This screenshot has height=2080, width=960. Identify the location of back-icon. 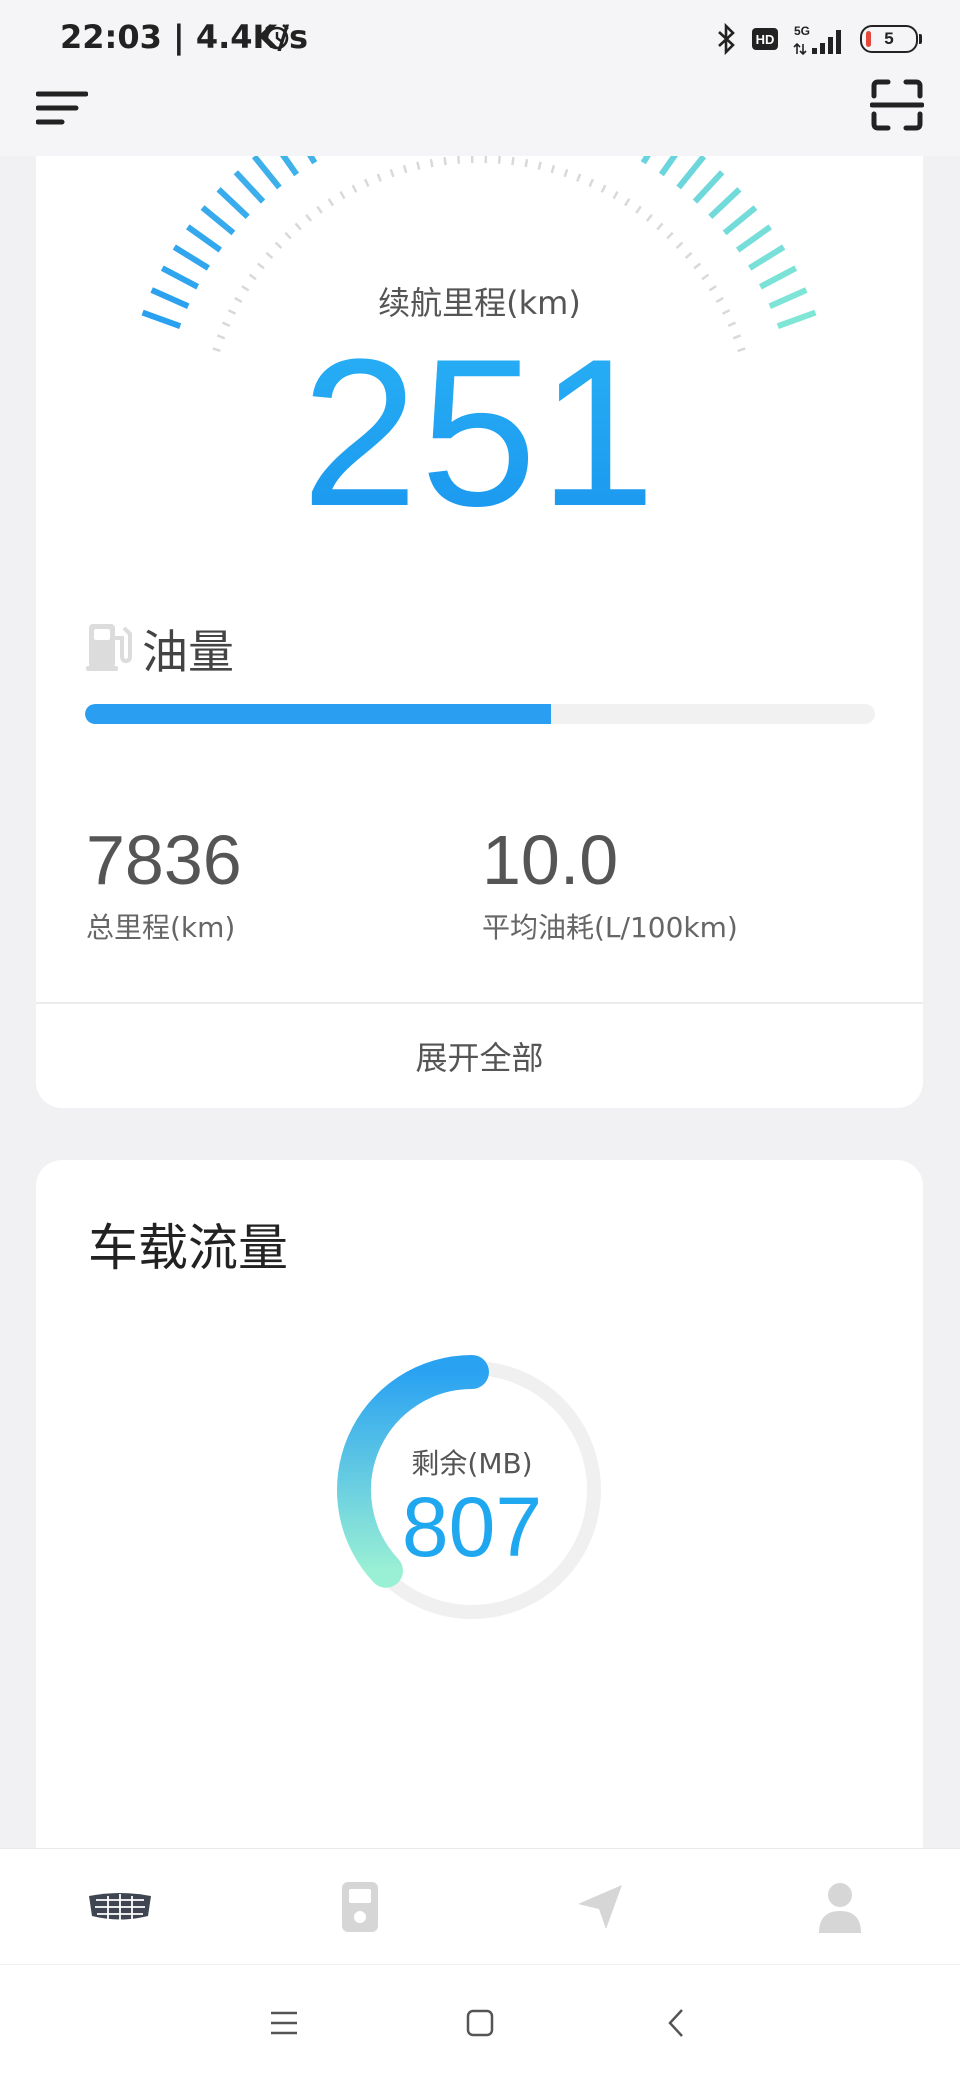
(675, 2023).